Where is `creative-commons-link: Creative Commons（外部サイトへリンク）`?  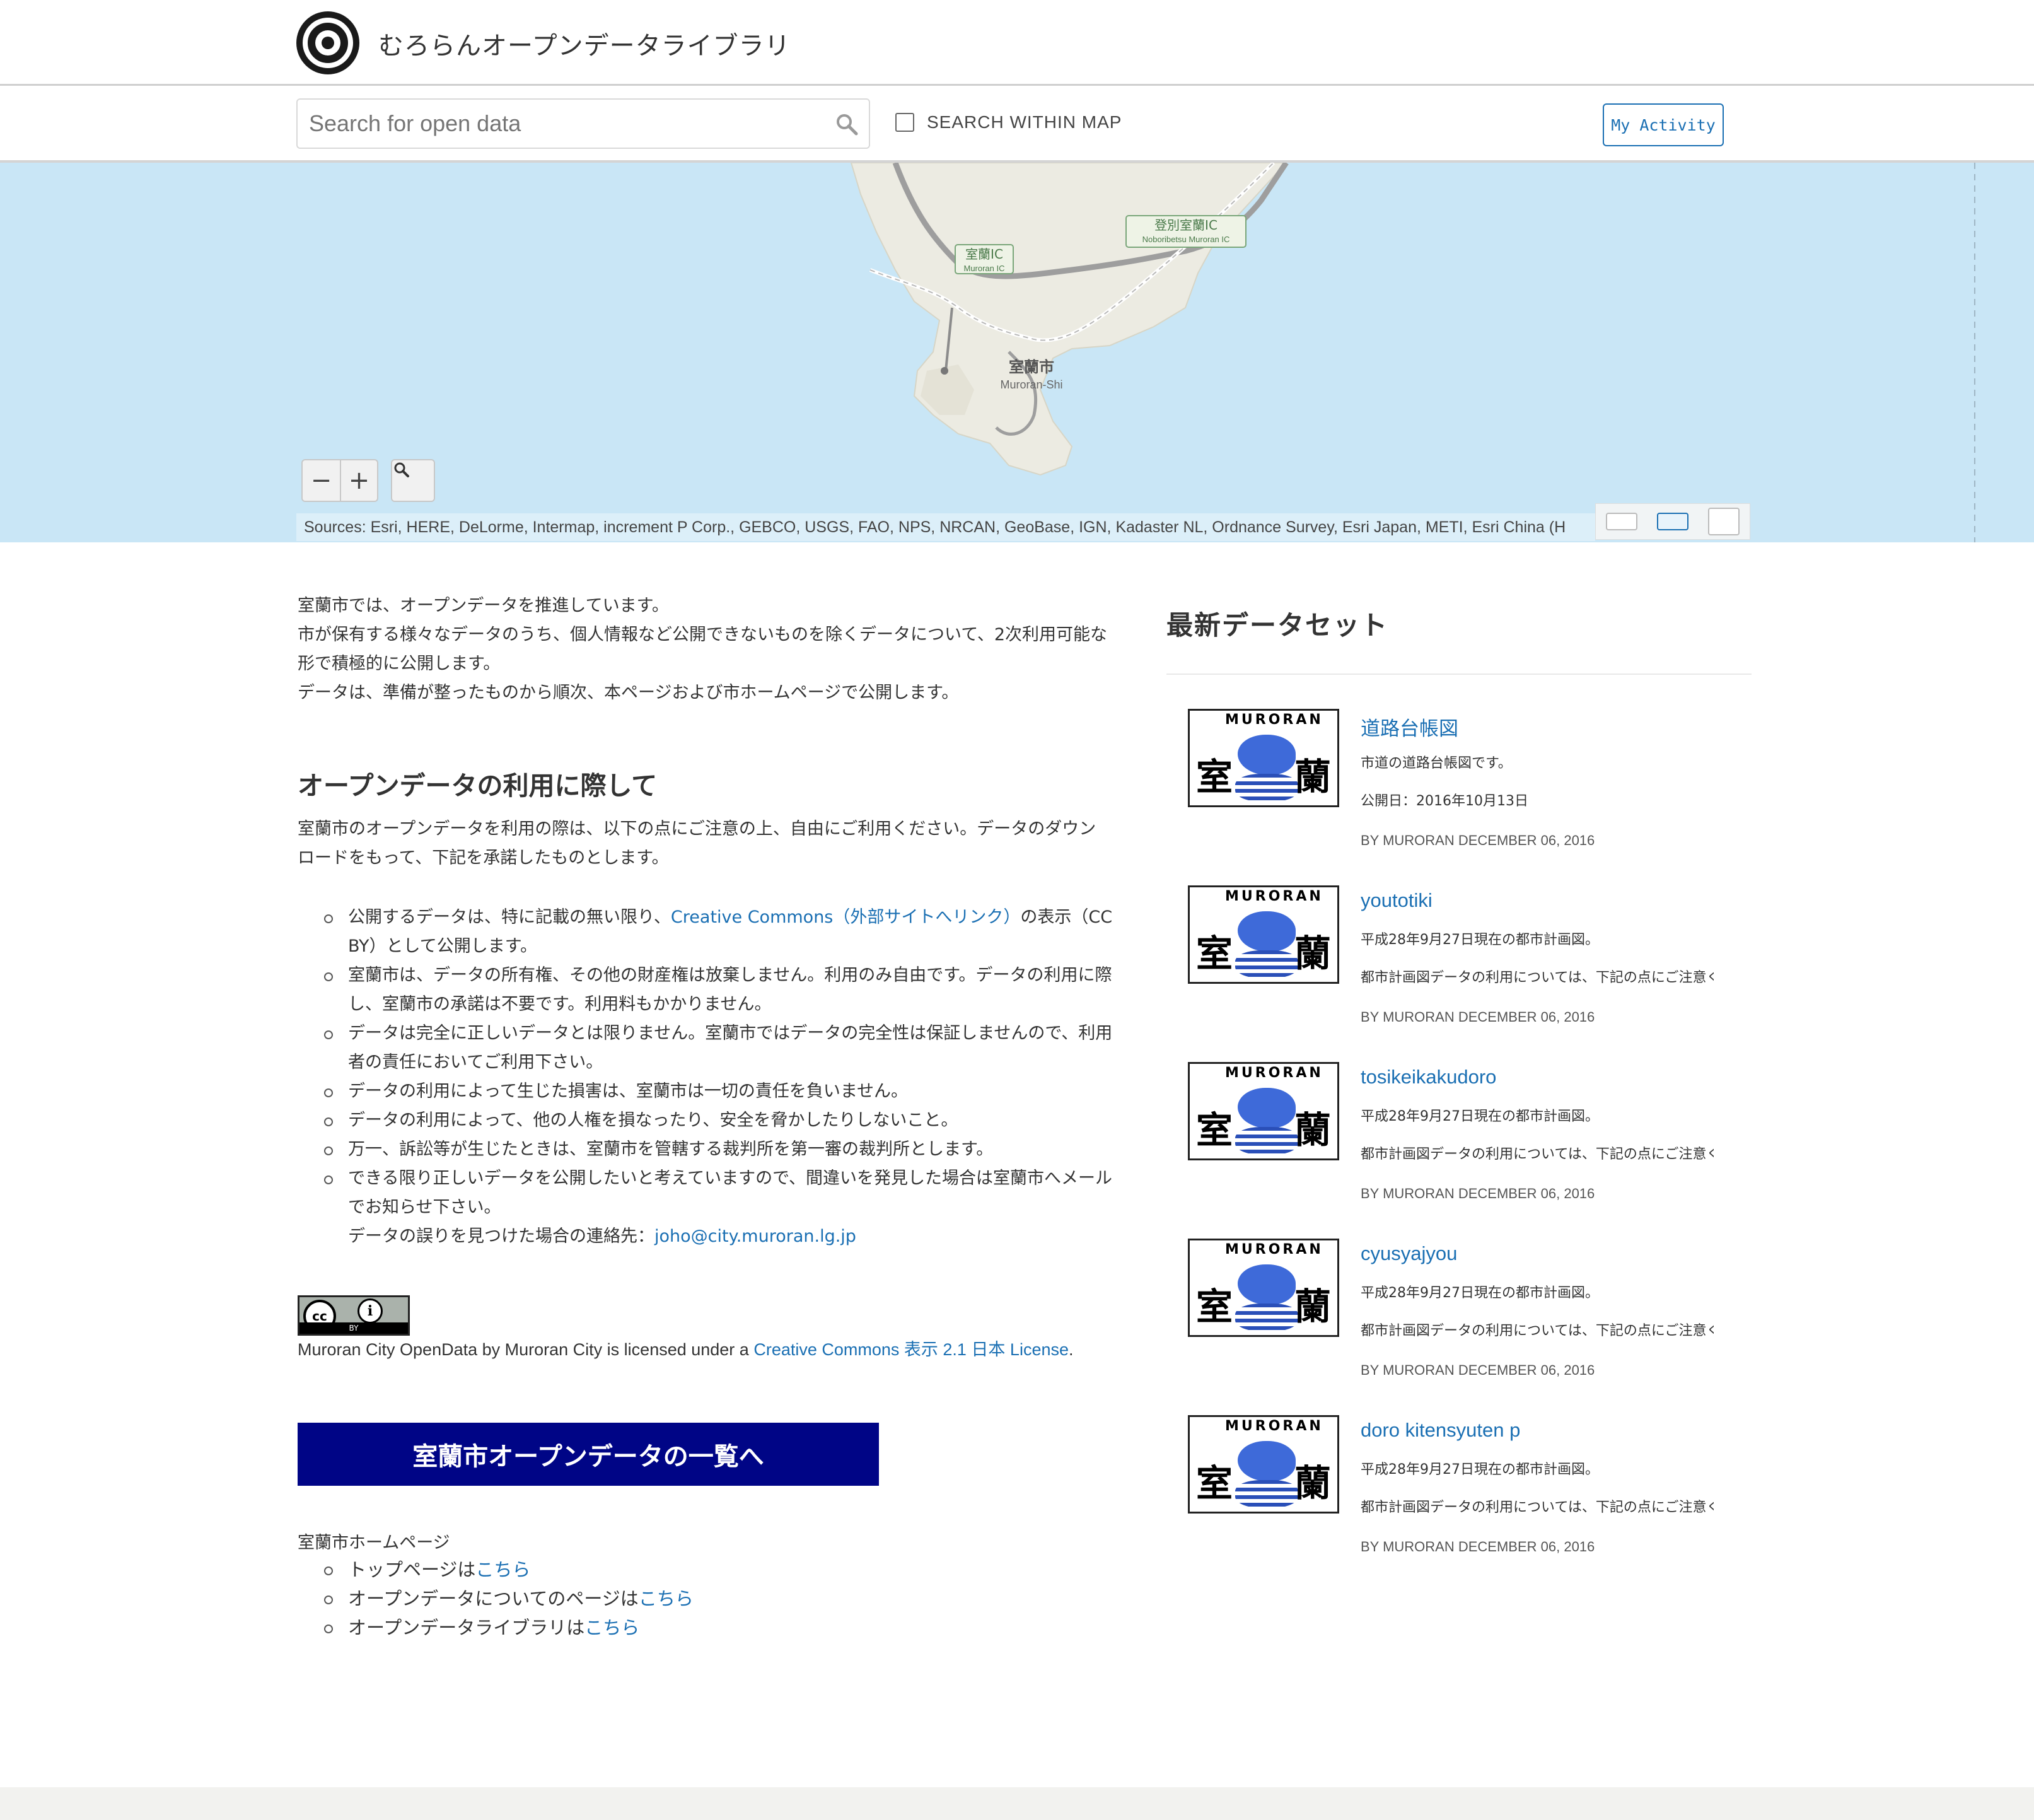
creative-commons-link: Creative Commons（外部サイトへリンク） is located at coordinates (845, 917).